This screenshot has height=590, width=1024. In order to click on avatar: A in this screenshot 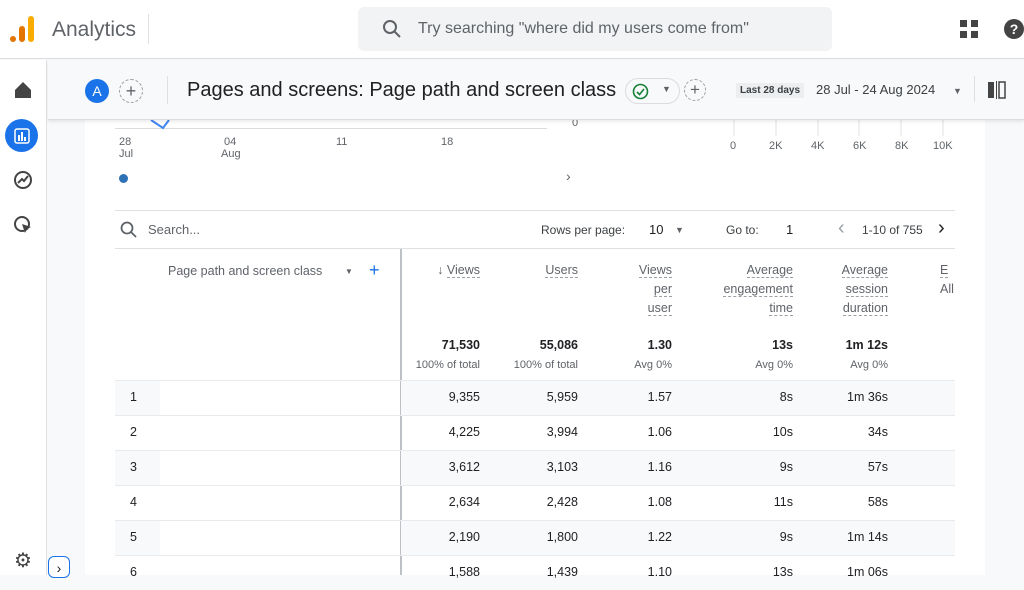, I will do `click(97, 91)`.